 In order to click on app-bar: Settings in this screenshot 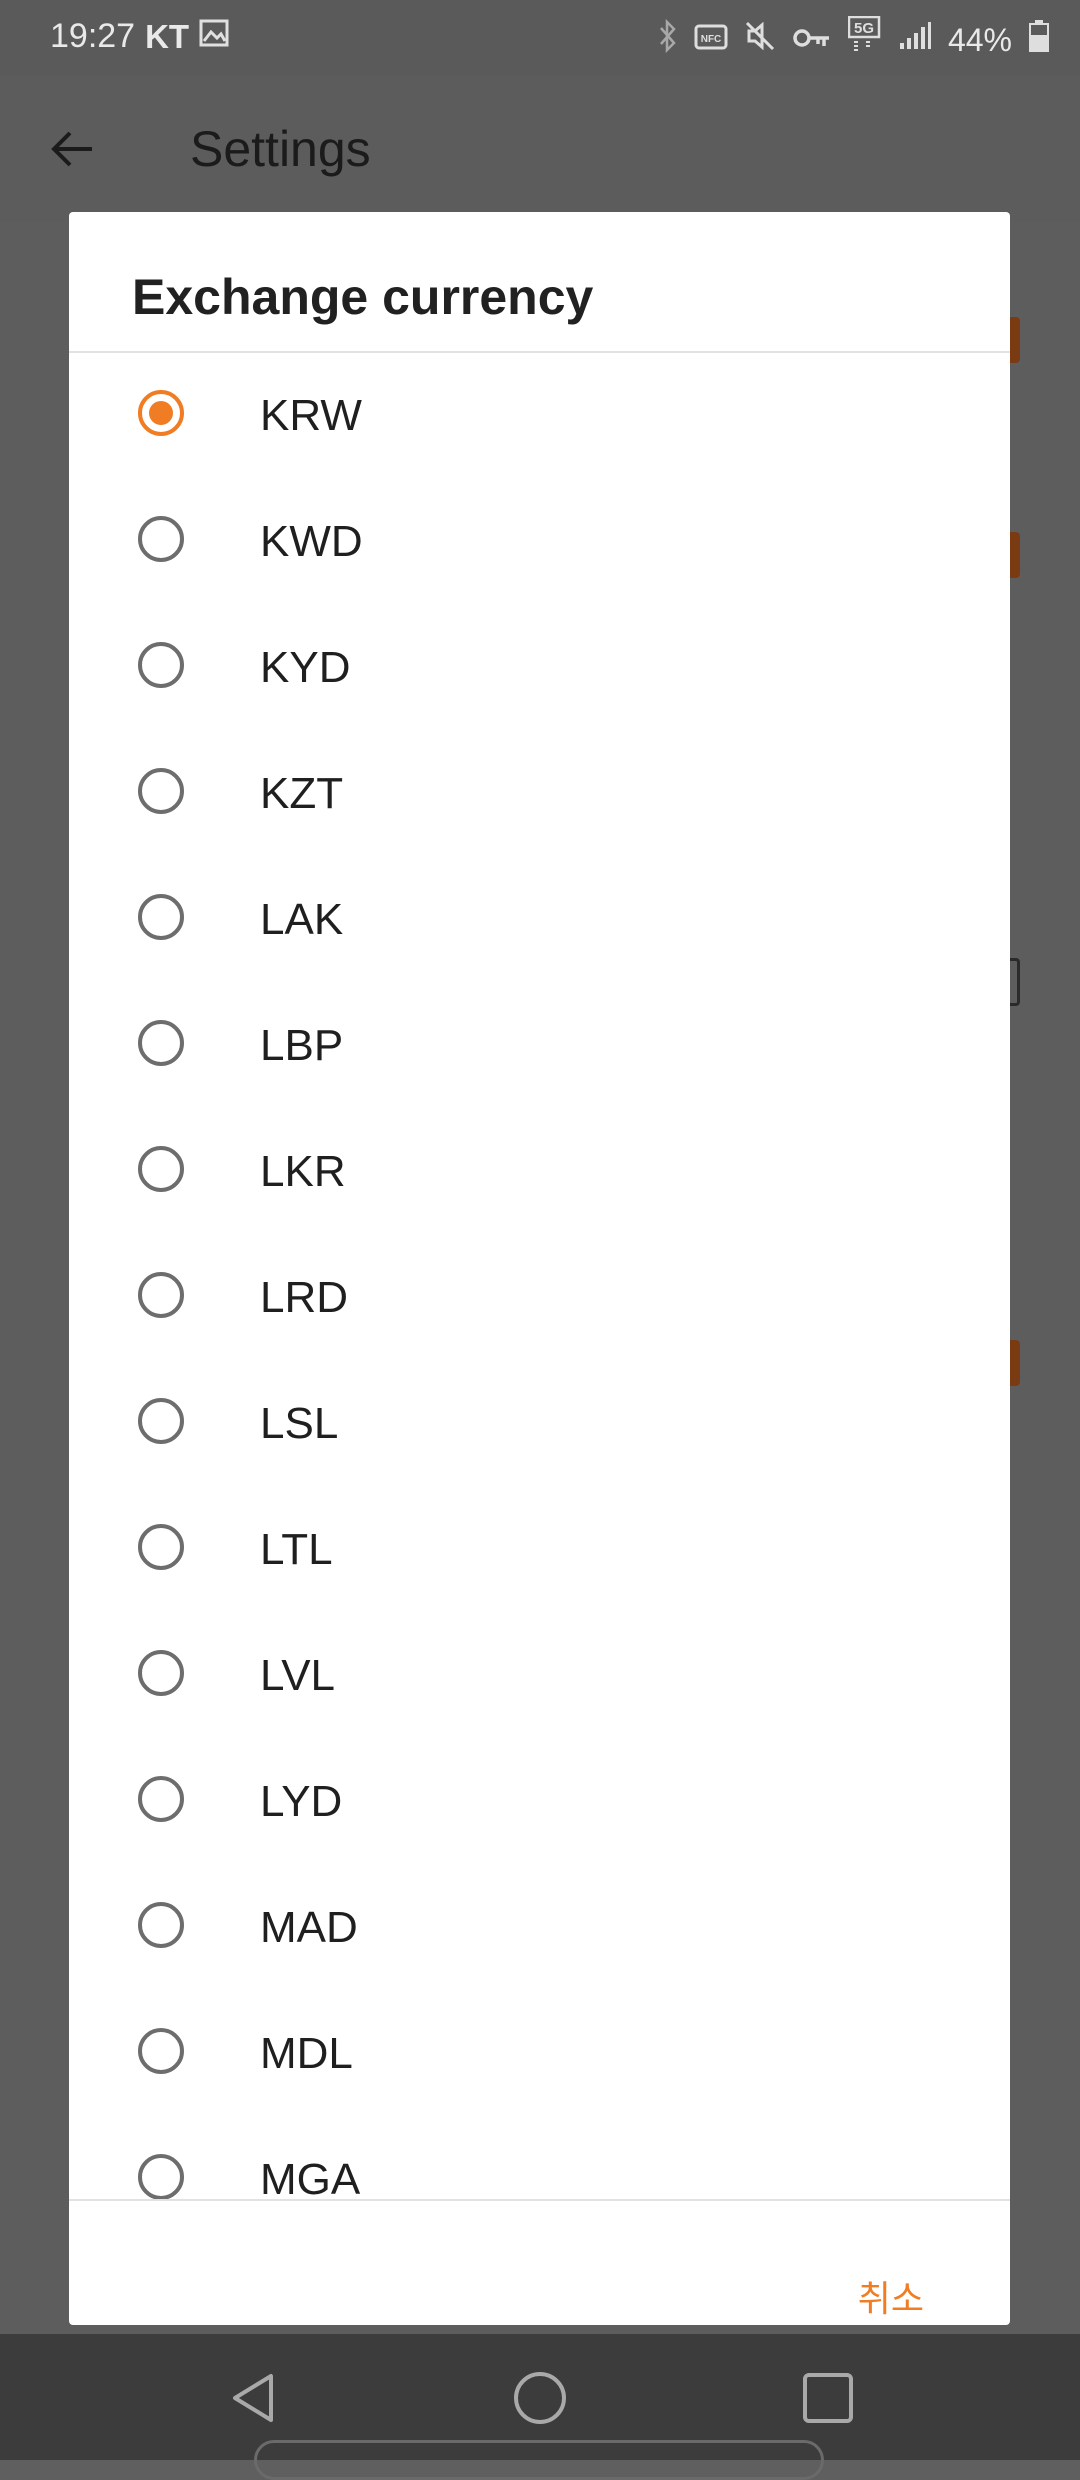, I will do `click(540, 150)`.